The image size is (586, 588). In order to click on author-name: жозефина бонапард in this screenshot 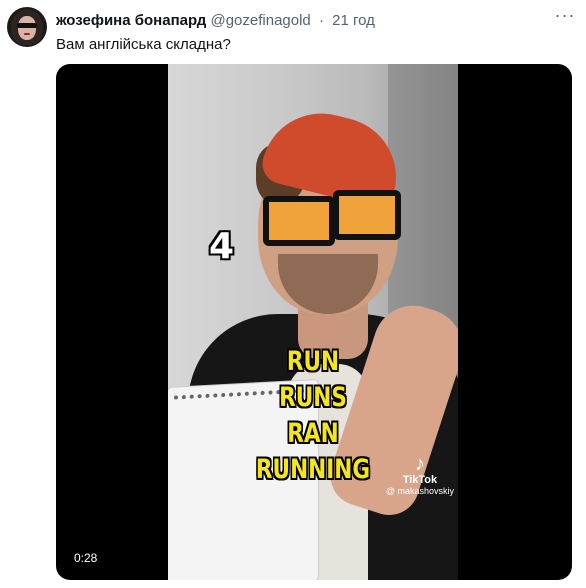, I will do `click(131, 20)`.